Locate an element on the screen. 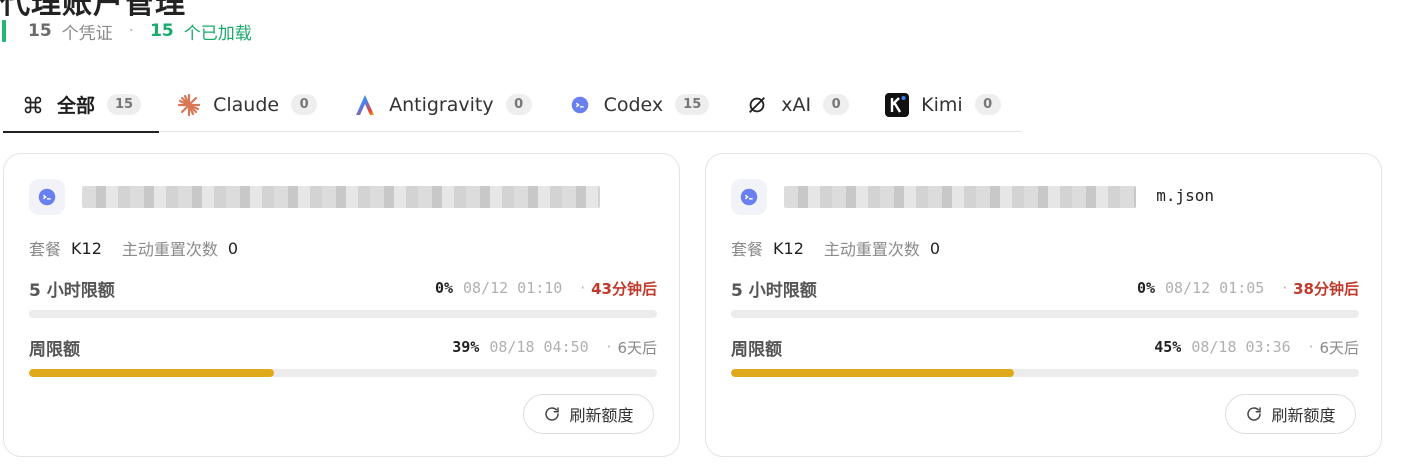 Image resolution: width=1406 pixels, height=468 pixels. antigravity-icon is located at coordinates (365, 105).